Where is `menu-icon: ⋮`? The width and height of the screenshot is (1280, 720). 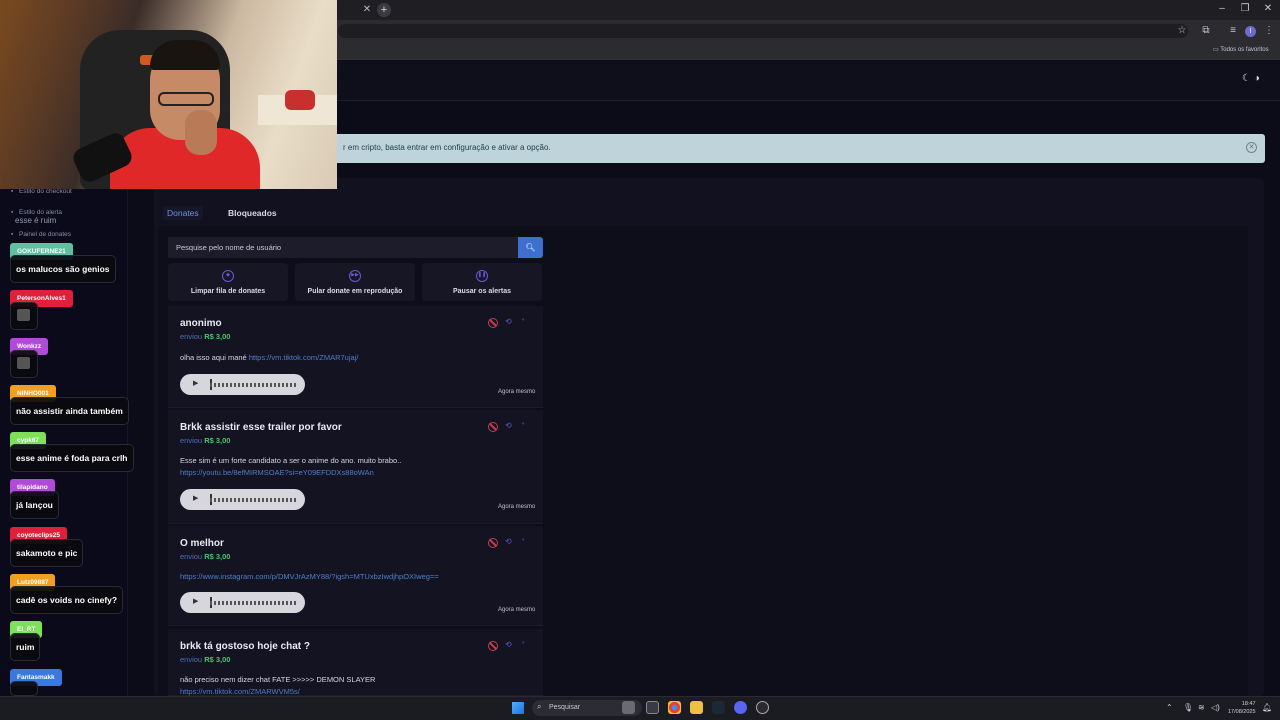
menu-icon: ⋮ is located at coordinates (1269, 31).